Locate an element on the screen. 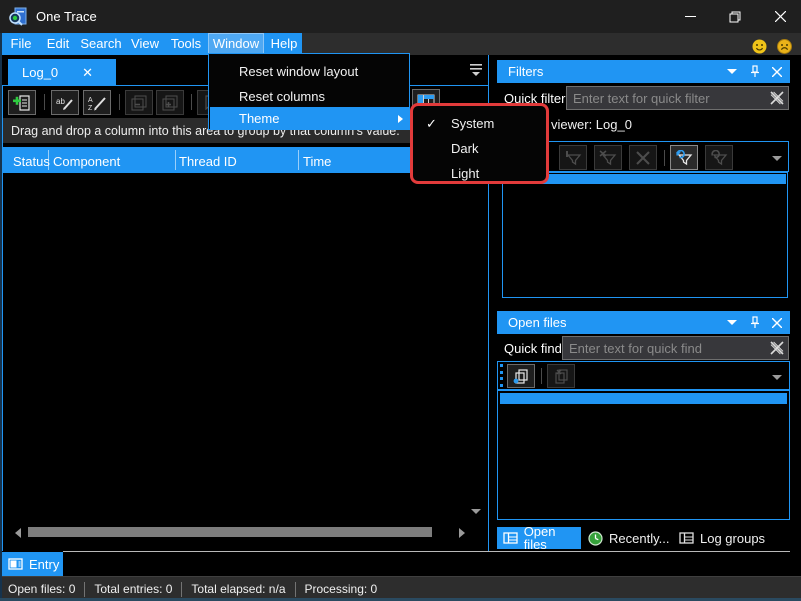 This screenshot has height=601, width=801. scroll-left-icon is located at coordinates (18, 533).